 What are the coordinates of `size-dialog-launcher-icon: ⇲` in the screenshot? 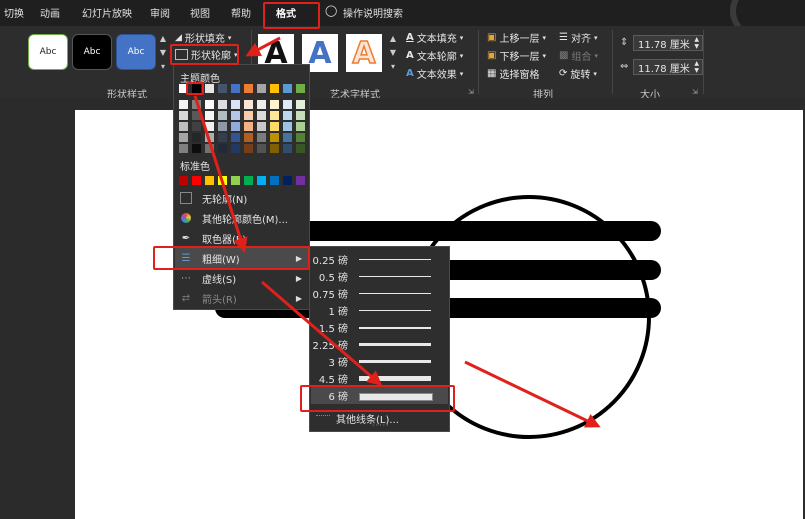 It's located at (695, 92).